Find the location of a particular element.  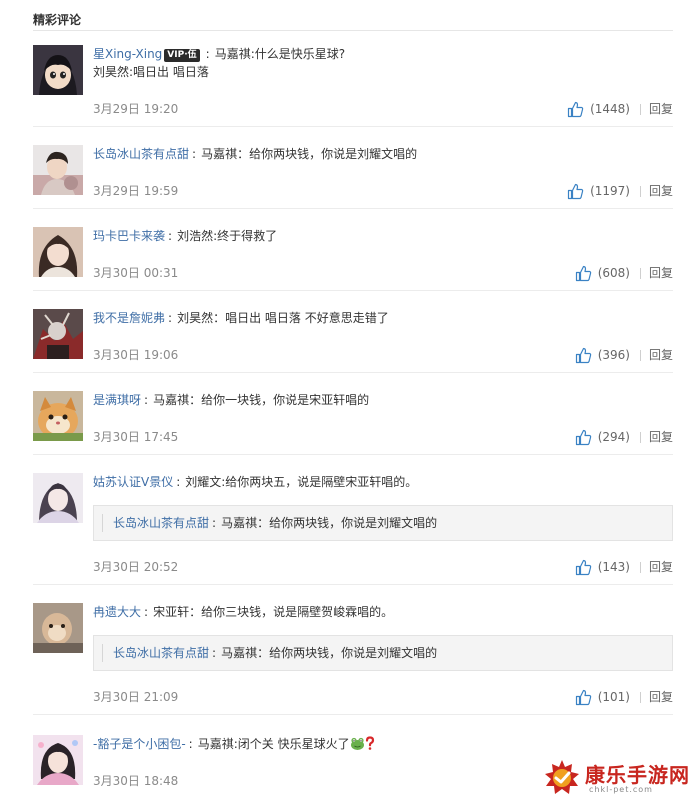

like-count: (608) is located at coordinates (613, 273).